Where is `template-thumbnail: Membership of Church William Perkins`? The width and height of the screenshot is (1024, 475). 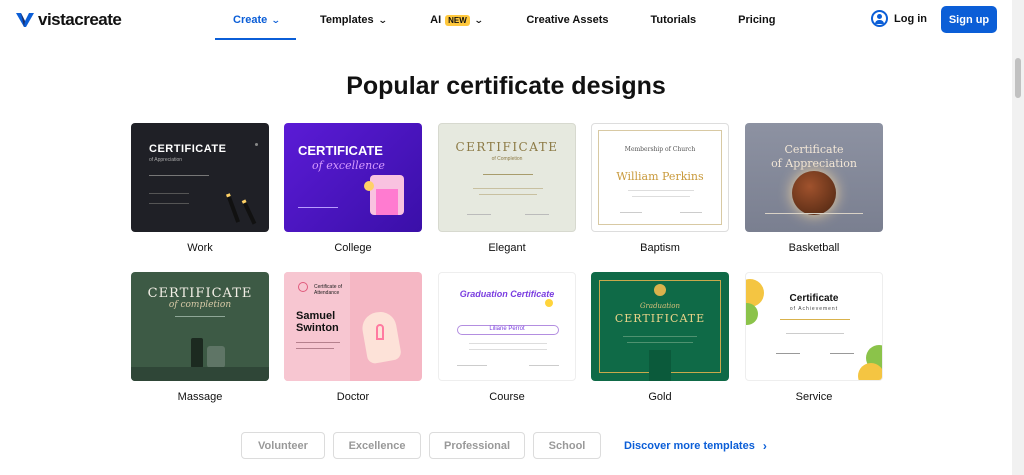
template-thumbnail: Membership of Church William Perkins is located at coordinates (660, 177).